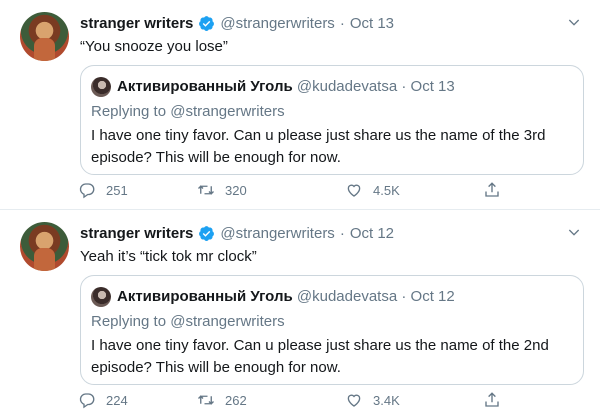 Image resolution: width=600 pixels, height=415 pixels. Describe the element at coordinates (117, 400) in the screenshot. I see `reply-count: 224` at that location.